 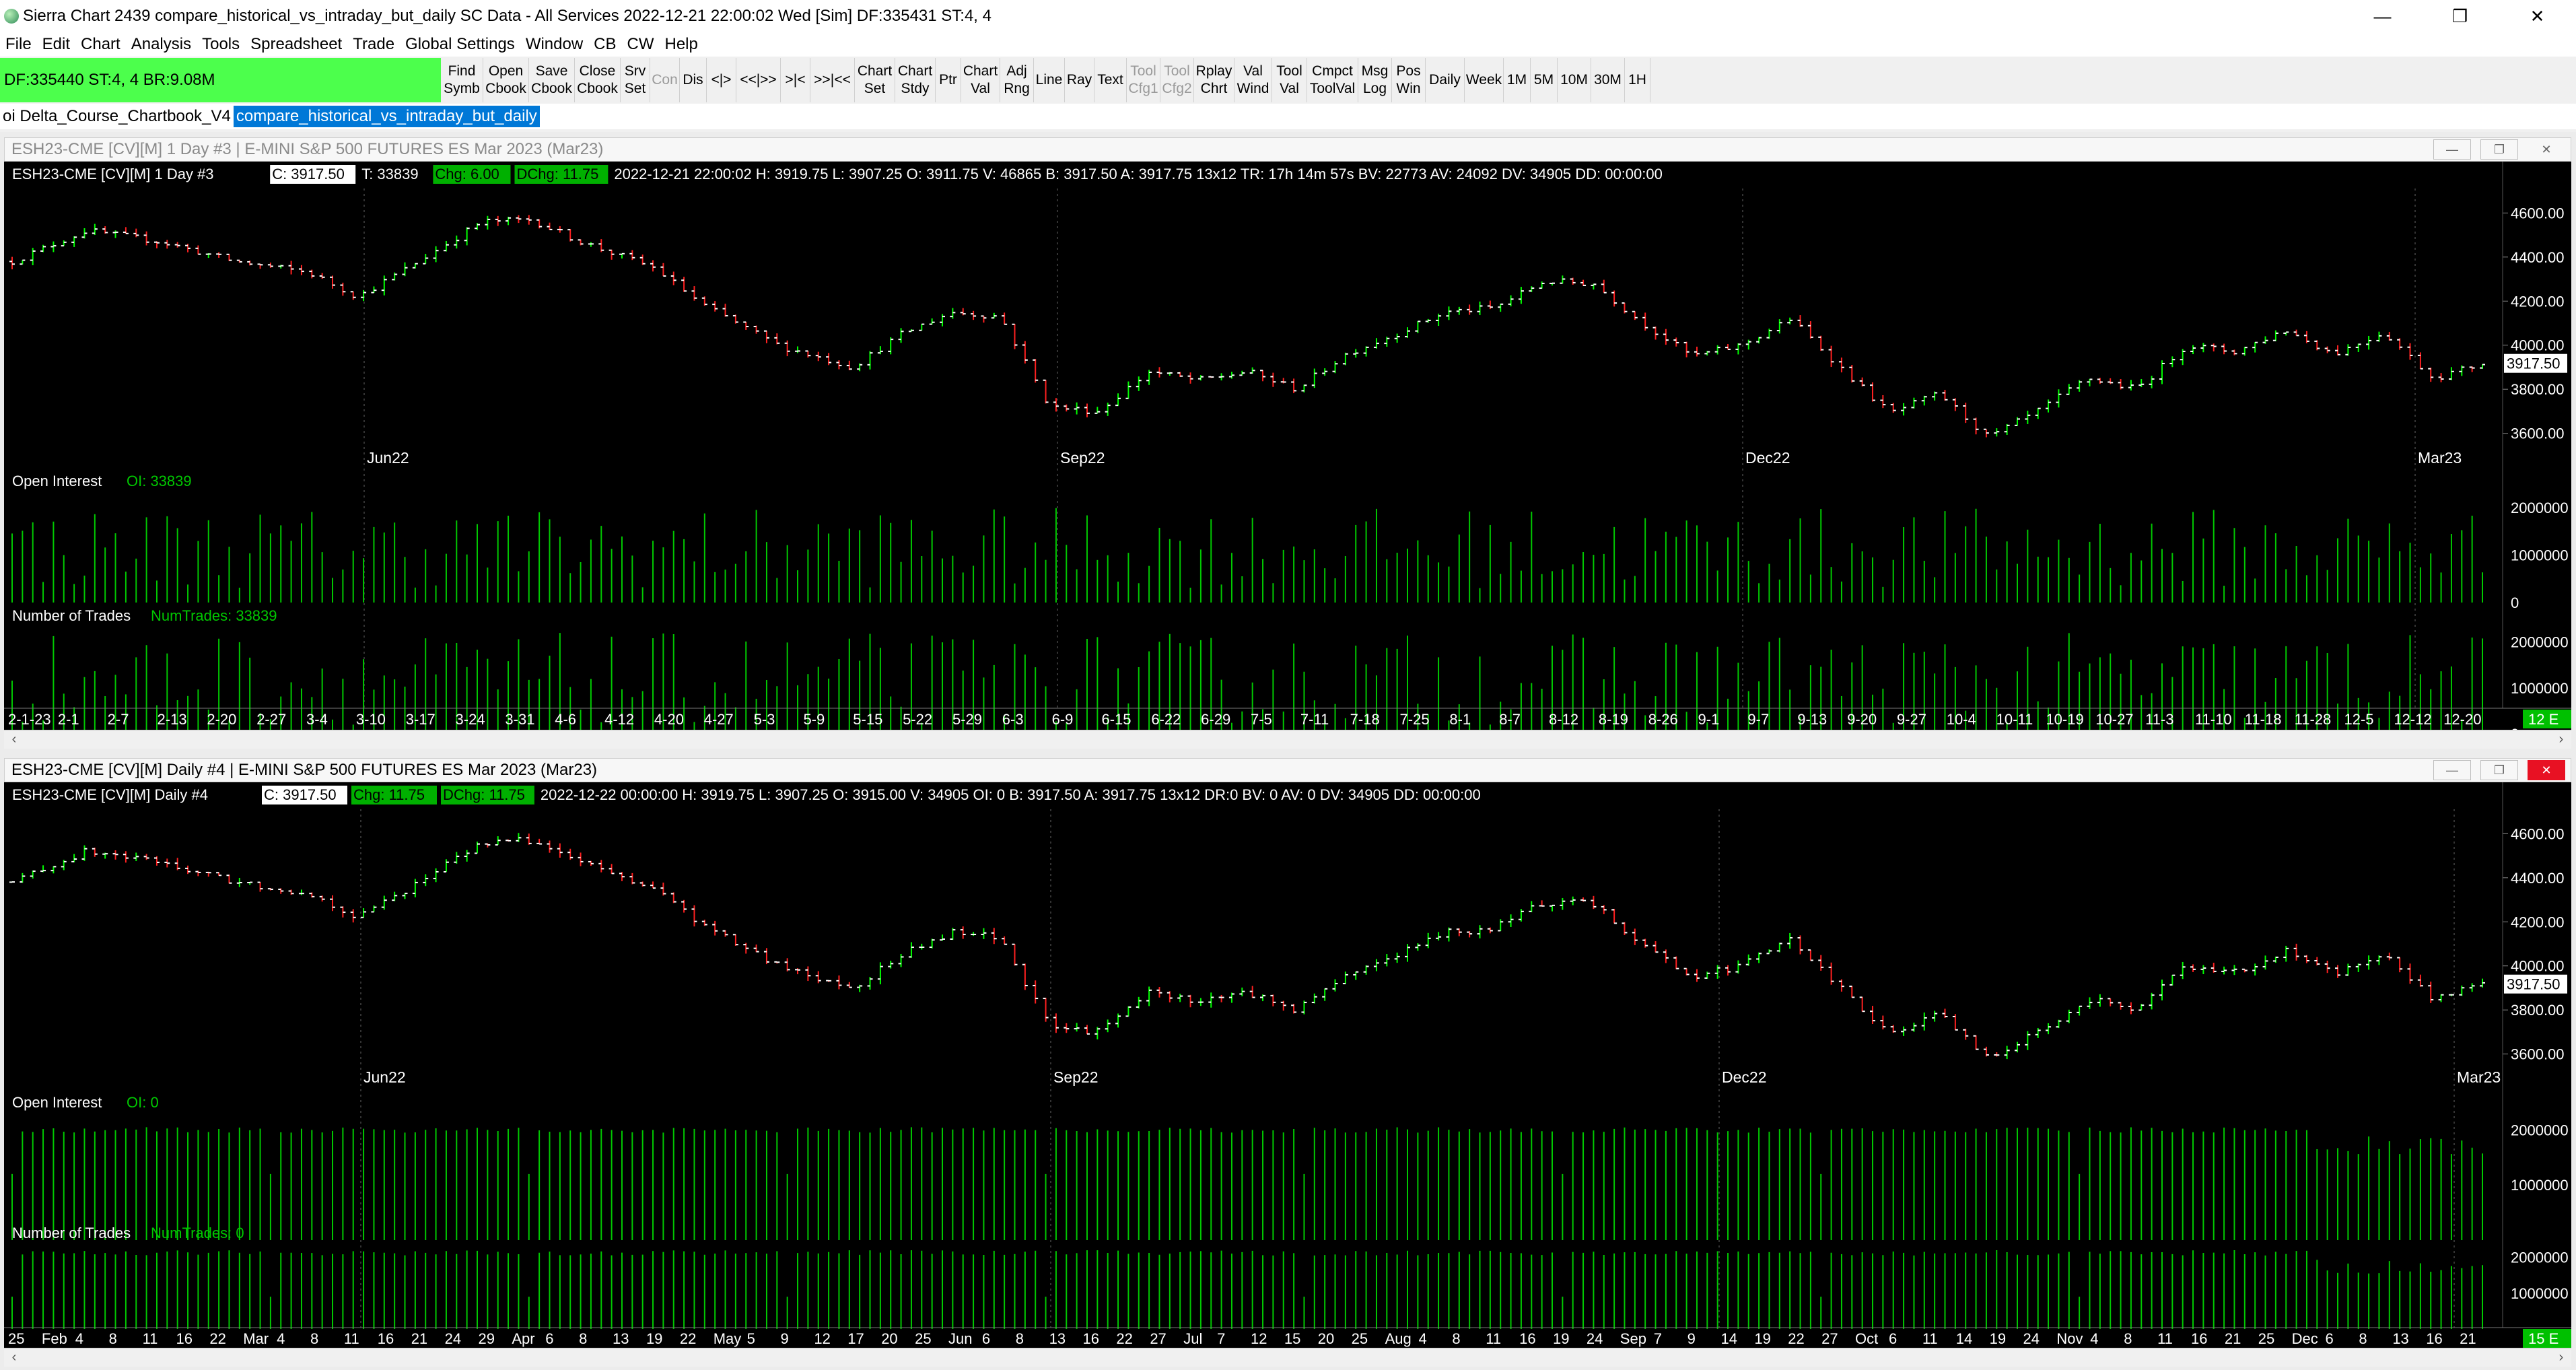 I want to click on menu-help: Help, so click(x=681, y=44).